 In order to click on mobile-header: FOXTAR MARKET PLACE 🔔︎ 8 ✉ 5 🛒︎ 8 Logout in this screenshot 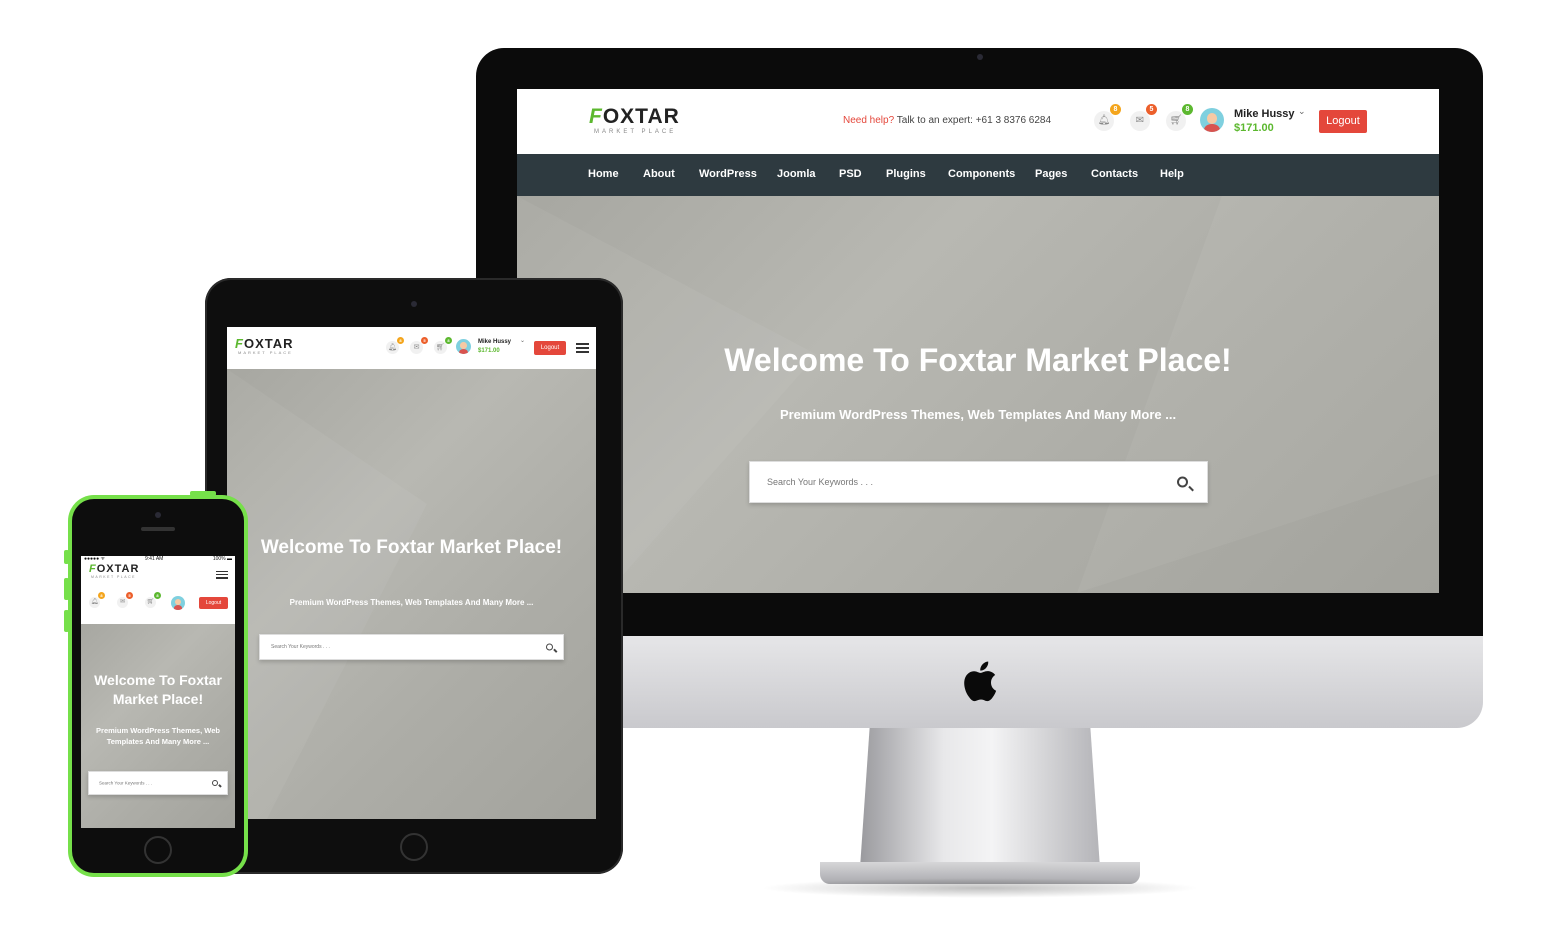, I will do `click(158, 594)`.